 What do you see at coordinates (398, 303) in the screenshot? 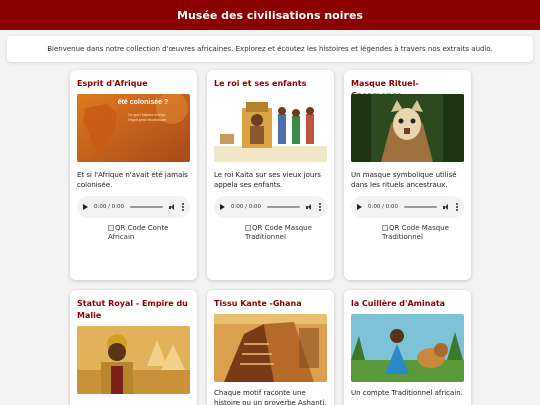
I see `card-title: la Cuillère d'Aminata` at bounding box center [398, 303].